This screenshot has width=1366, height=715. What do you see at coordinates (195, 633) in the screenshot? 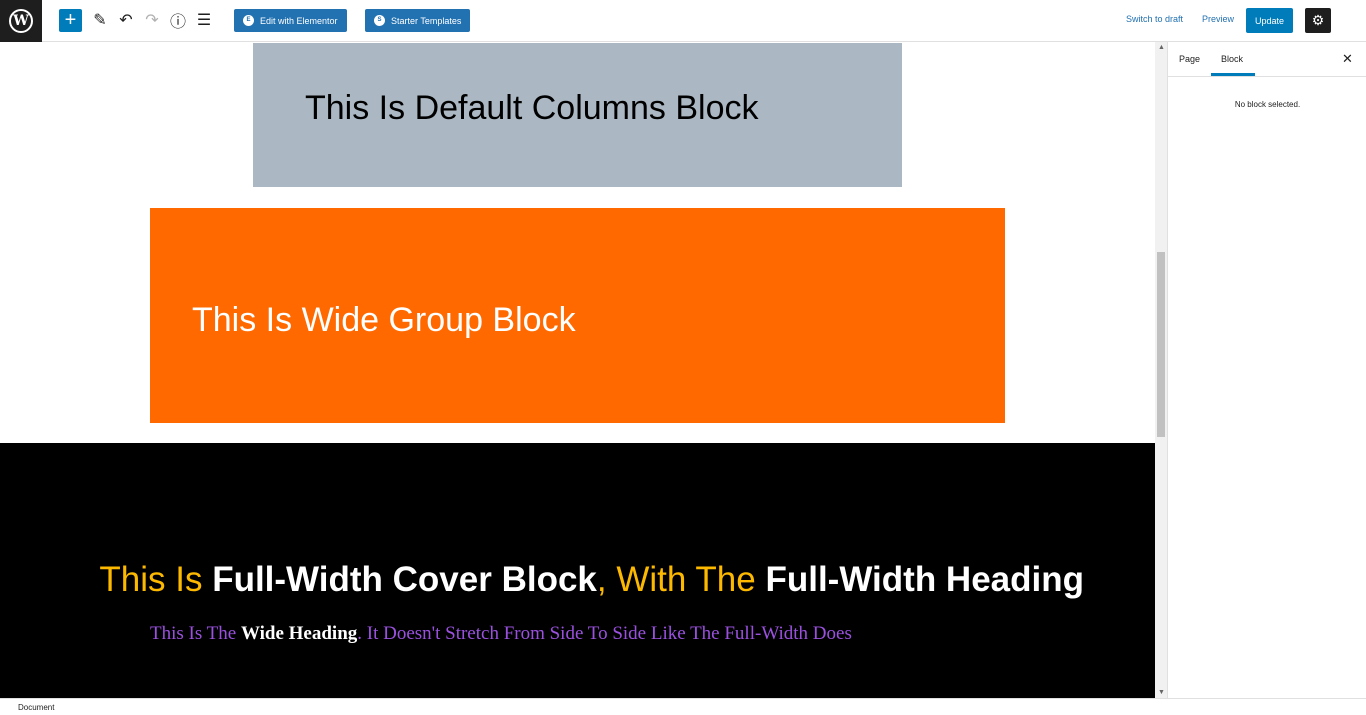
I see `cover-sub-part: This Is The` at bounding box center [195, 633].